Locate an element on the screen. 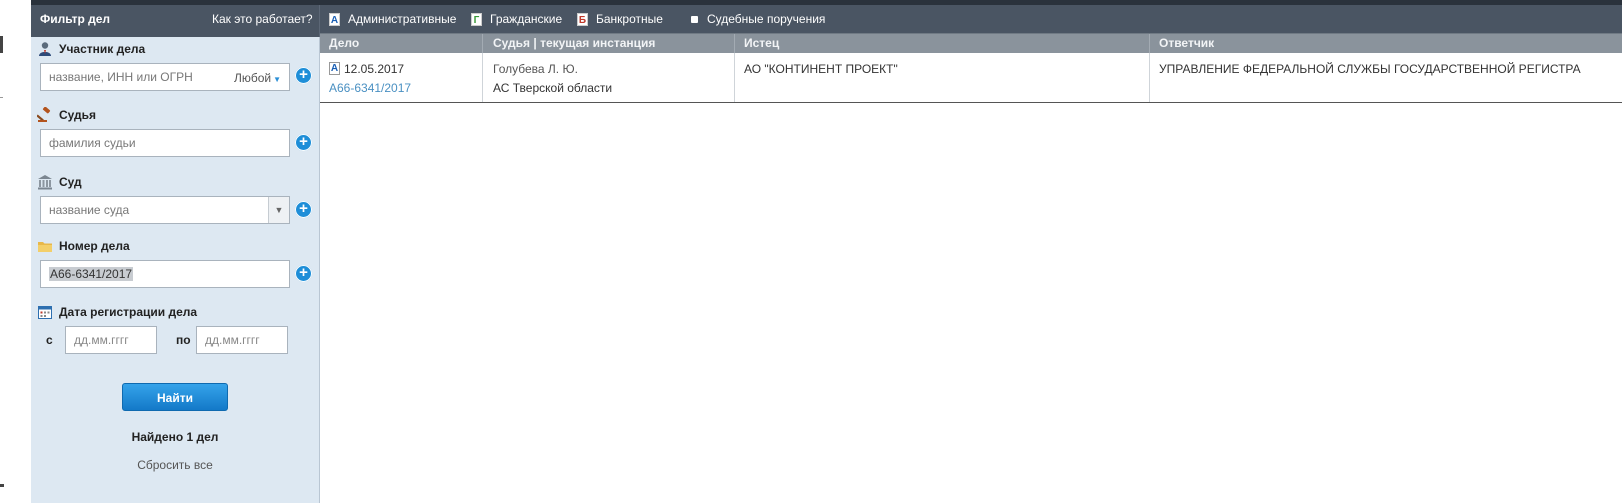 The height and width of the screenshot is (503, 1622). date-label-row: Дата регистрации дела is located at coordinates (117, 312).